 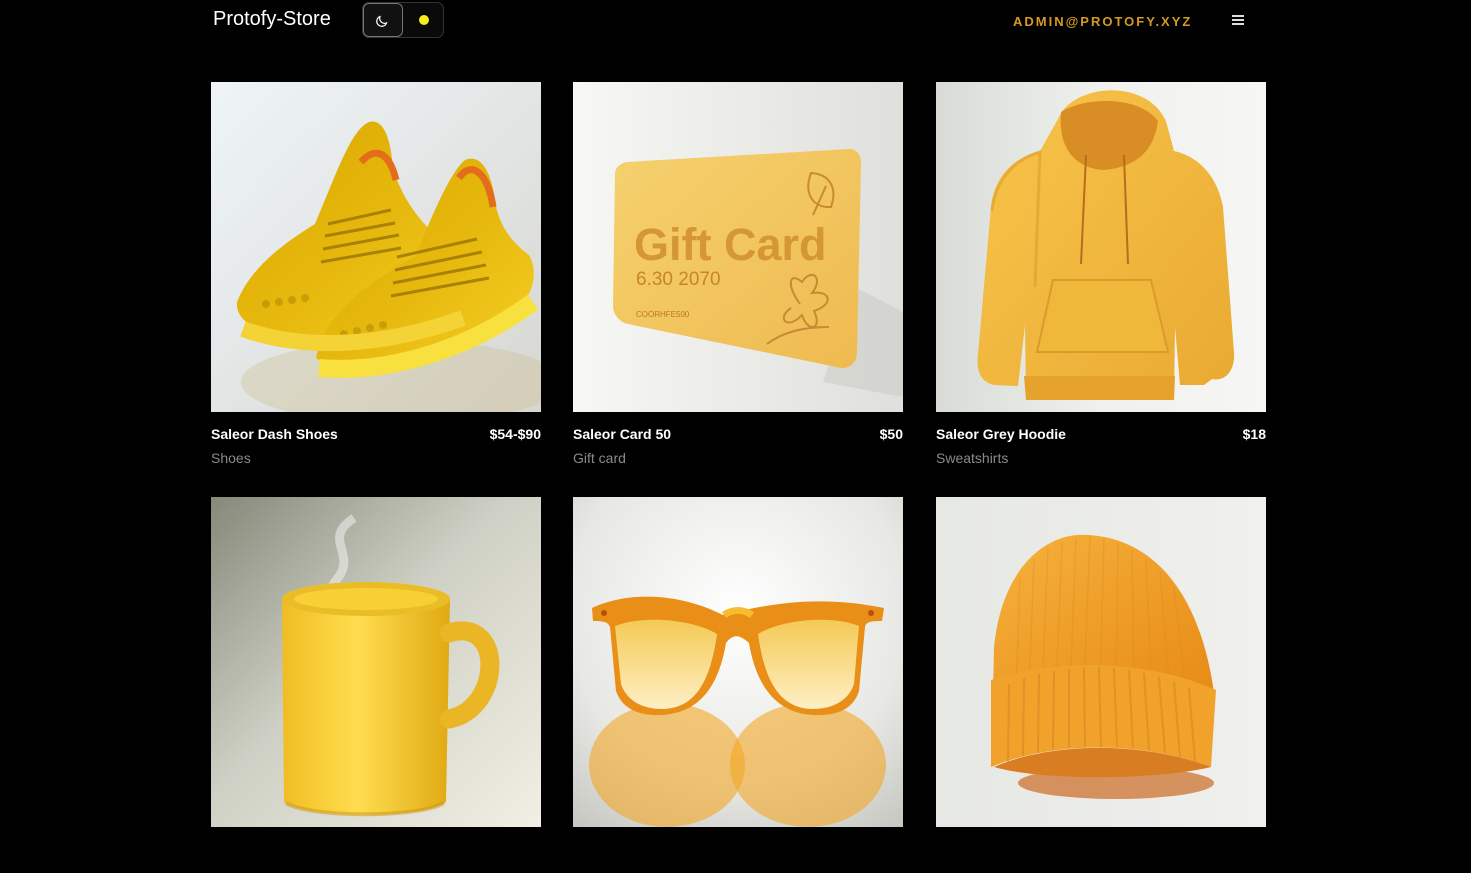 What do you see at coordinates (1239, 20) in the screenshot?
I see `hamburger-menu-icon` at bounding box center [1239, 20].